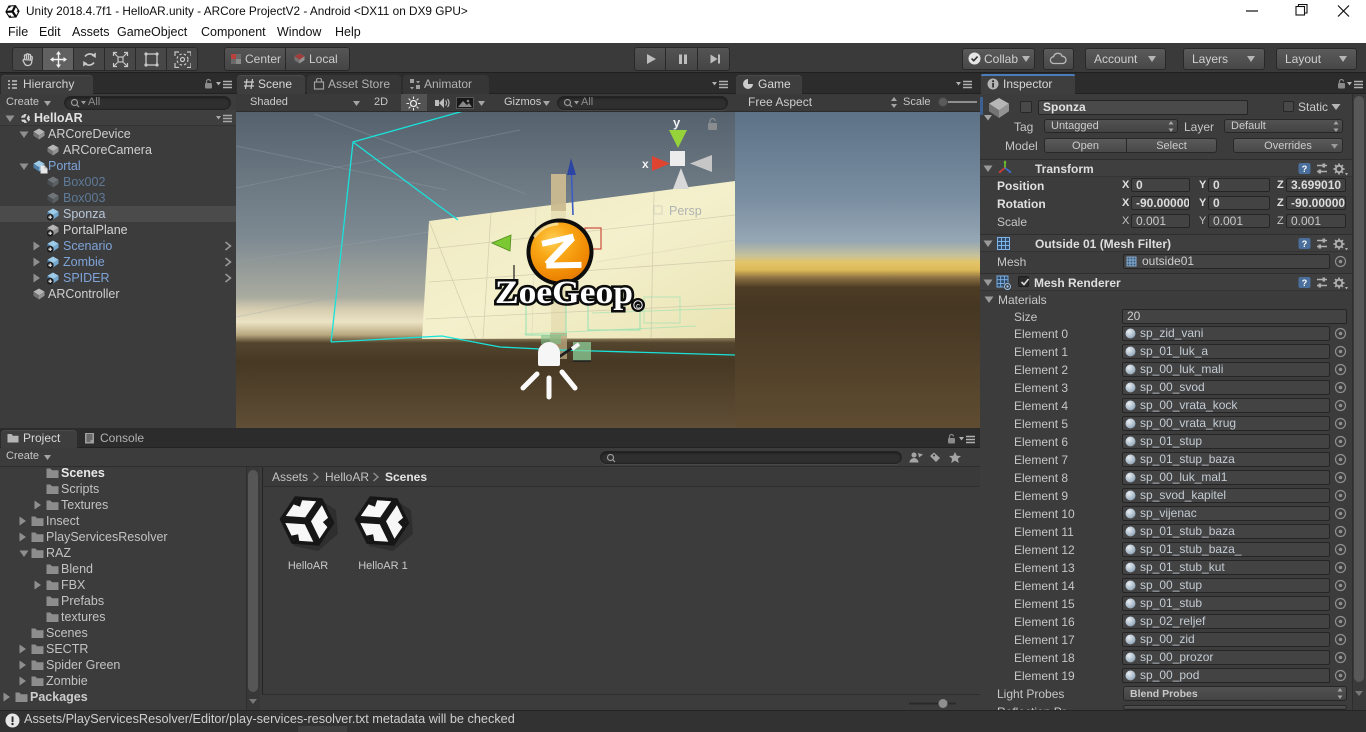 The width and height of the screenshot is (1366, 732). What do you see at coordinates (645, 164) in the screenshot?
I see `svg-text: x` at bounding box center [645, 164].